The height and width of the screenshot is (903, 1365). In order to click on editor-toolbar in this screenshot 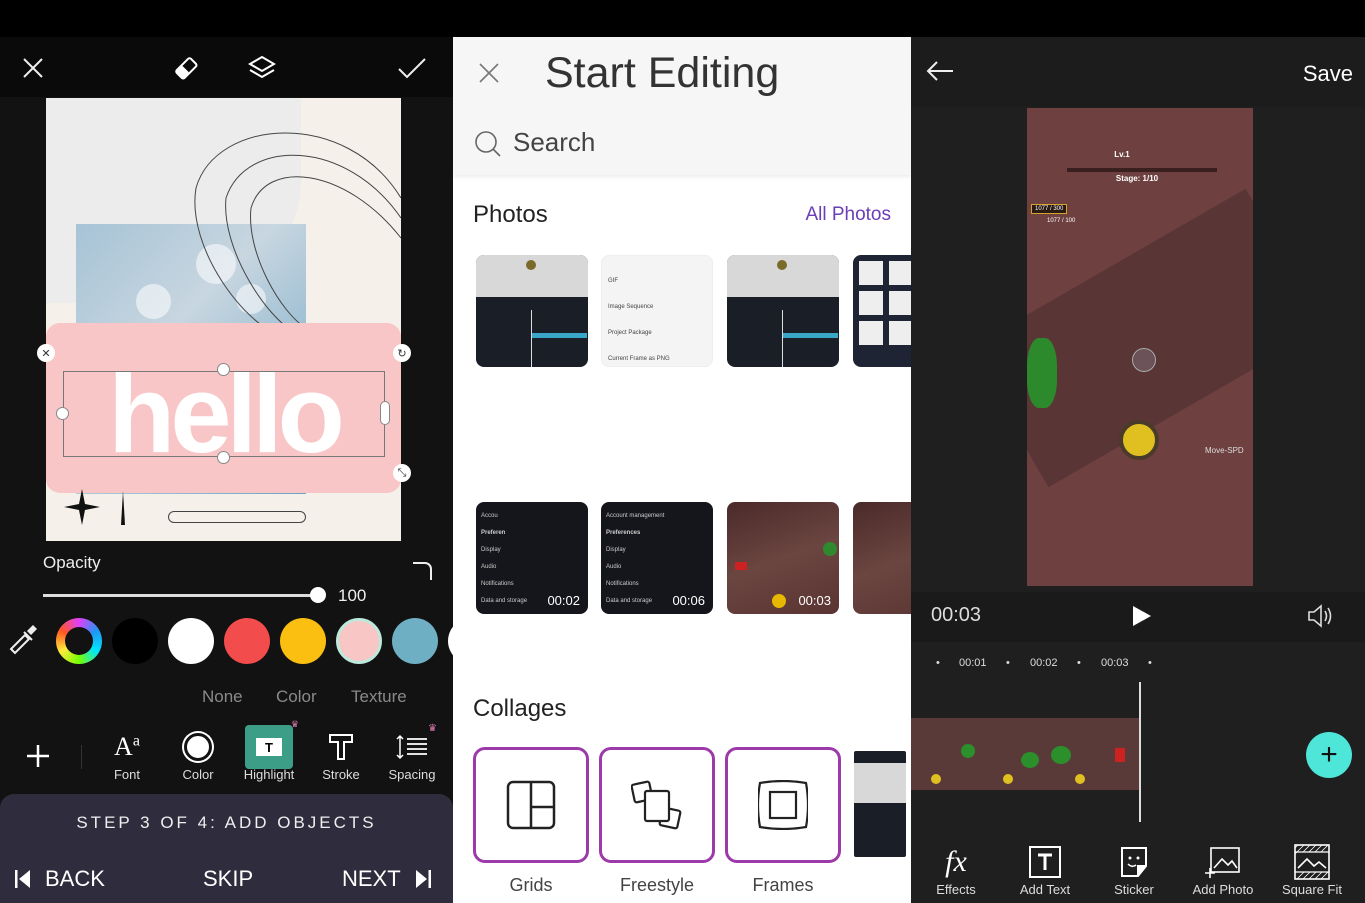, I will do `click(226, 67)`.